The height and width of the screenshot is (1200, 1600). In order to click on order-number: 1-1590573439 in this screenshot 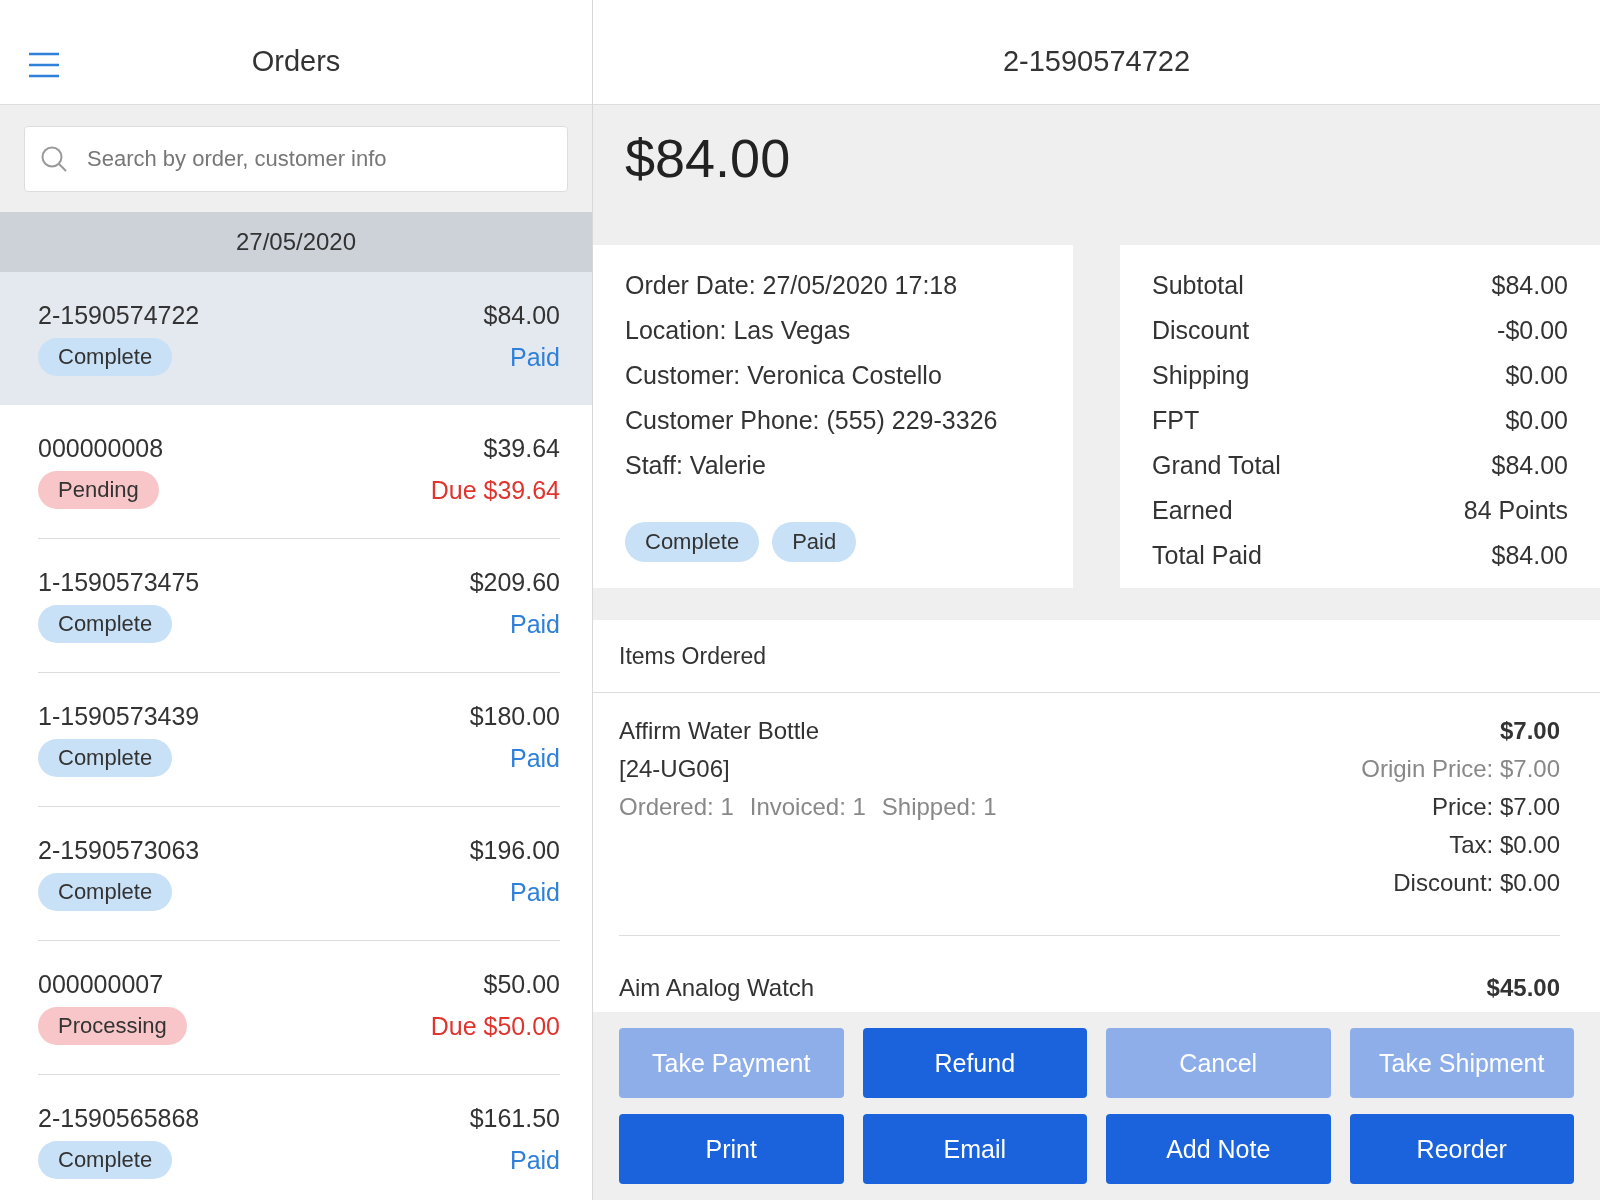, I will do `click(119, 716)`.